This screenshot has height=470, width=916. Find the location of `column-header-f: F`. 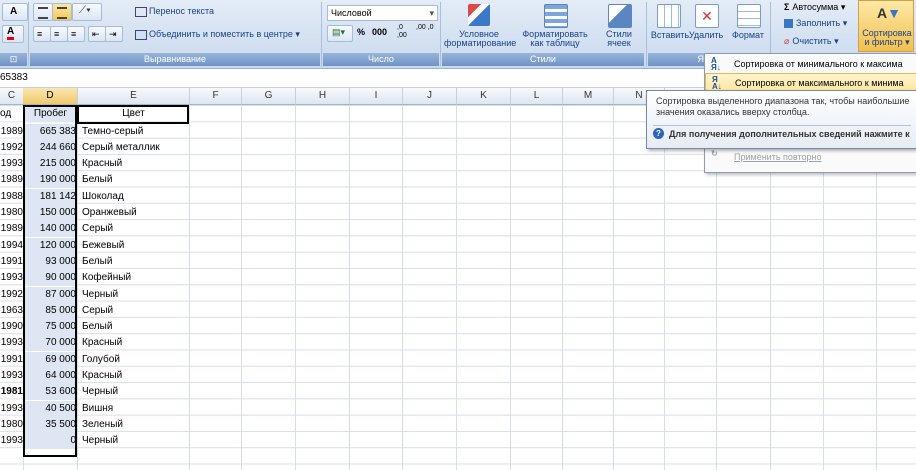

column-header-f: F is located at coordinates (216, 96).